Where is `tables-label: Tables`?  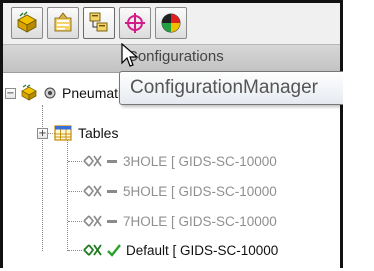 tables-label: Tables is located at coordinates (98, 133).